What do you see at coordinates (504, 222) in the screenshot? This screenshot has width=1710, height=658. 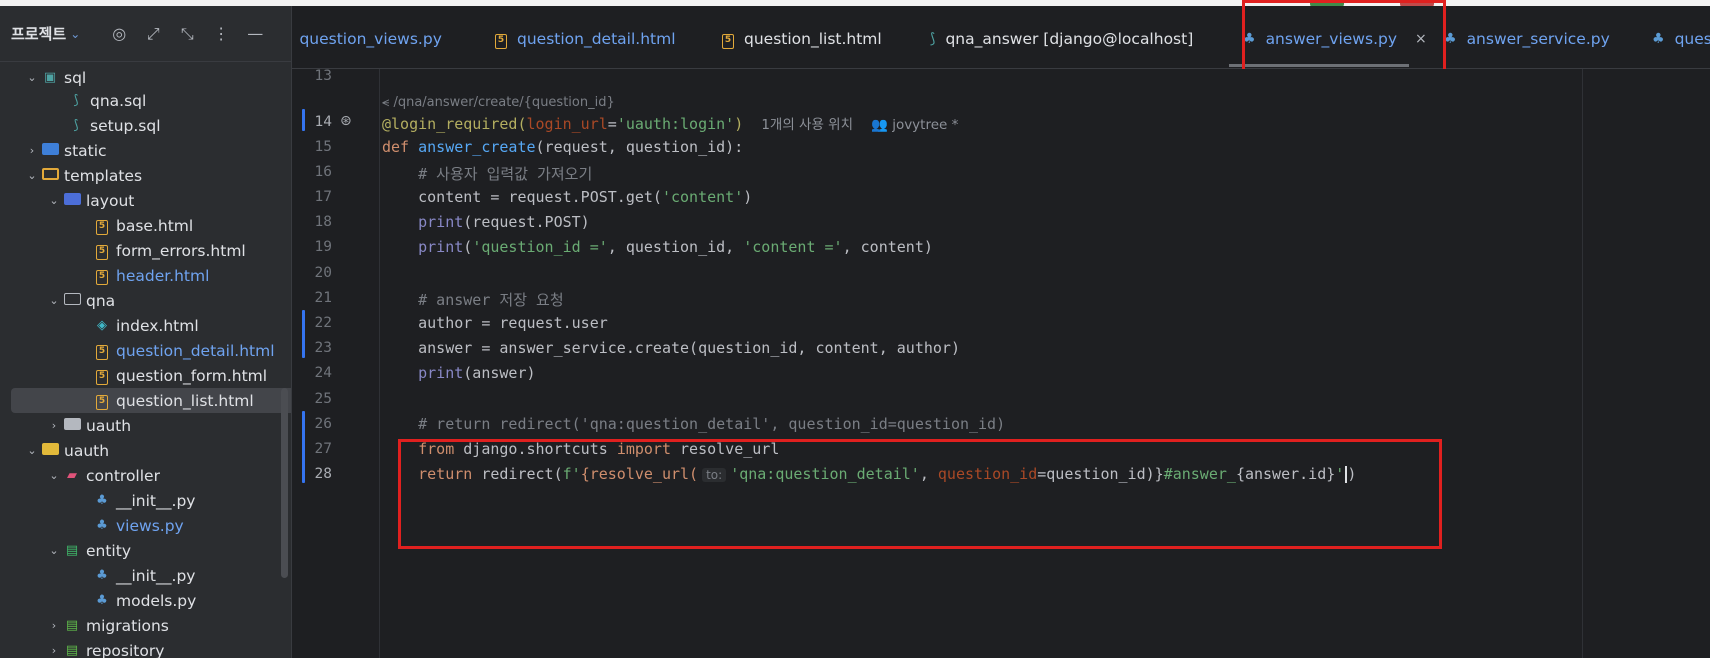 I see `code-line-18: print(request.POST)` at bounding box center [504, 222].